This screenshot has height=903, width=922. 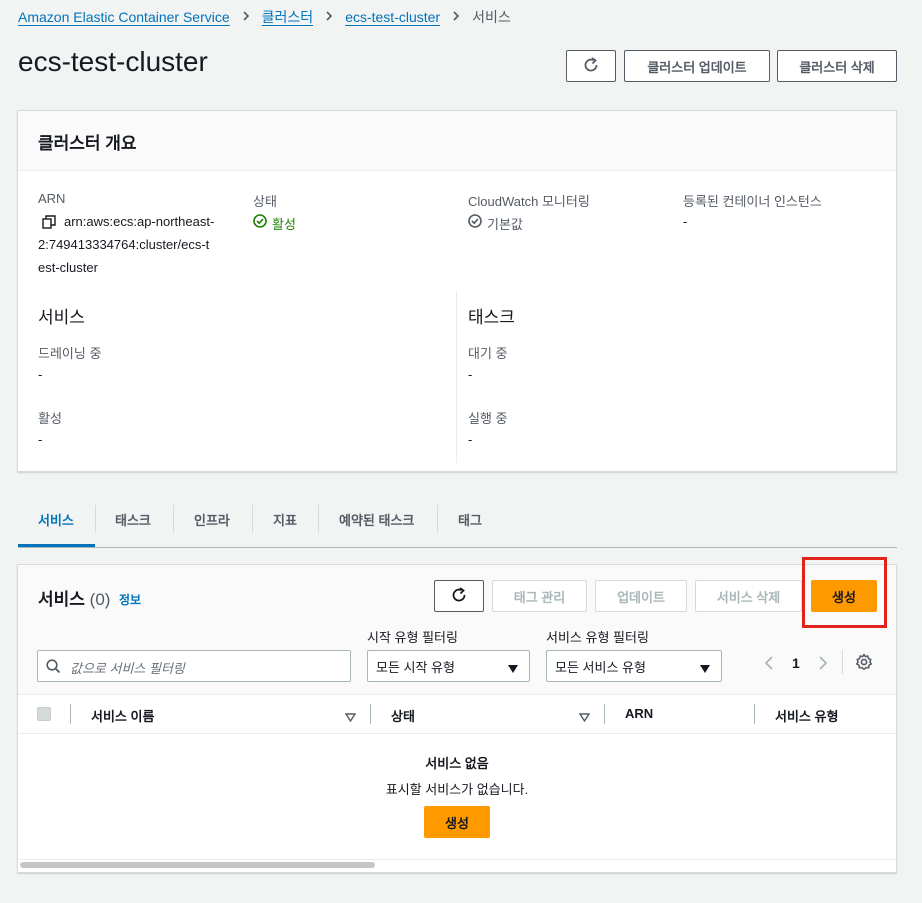 What do you see at coordinates (285, 519) in the screenshot?
I see `tab-metrics: 지표` at bounding box center [285, 519].